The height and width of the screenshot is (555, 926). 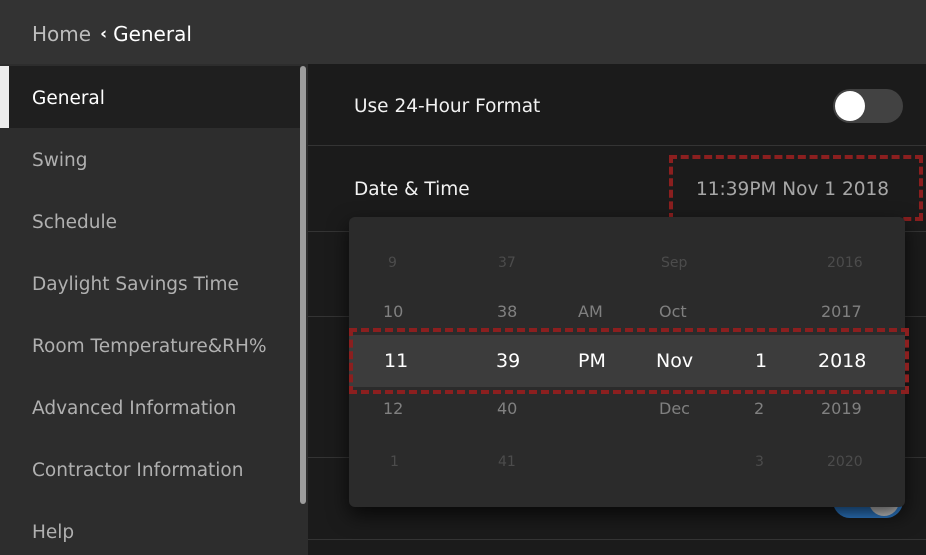 I want to click on chevron-left-icon: ‹, so click(x=103, y=34).